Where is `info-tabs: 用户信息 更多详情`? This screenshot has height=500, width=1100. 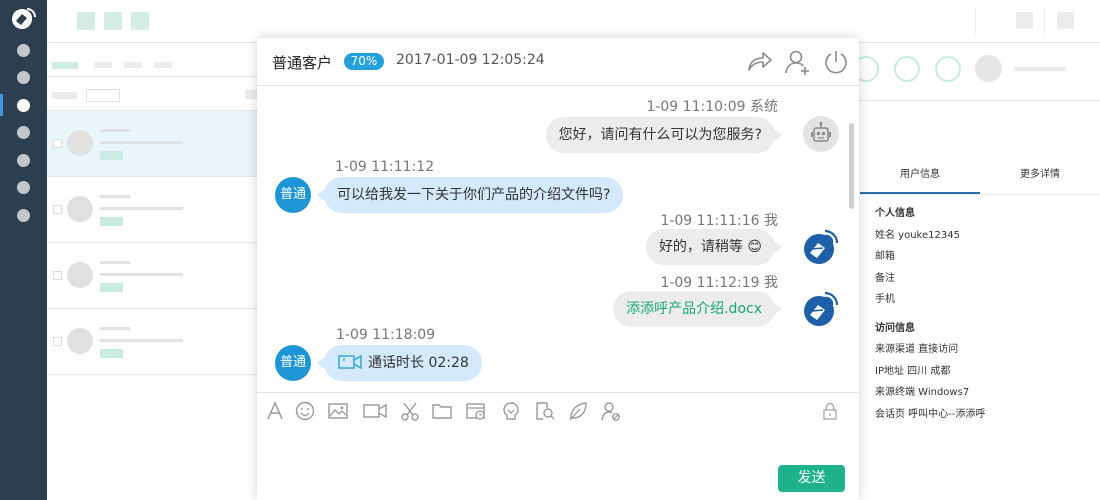 info-tabs: 用户信息 更多详情 is located at coordinates (980, 175).